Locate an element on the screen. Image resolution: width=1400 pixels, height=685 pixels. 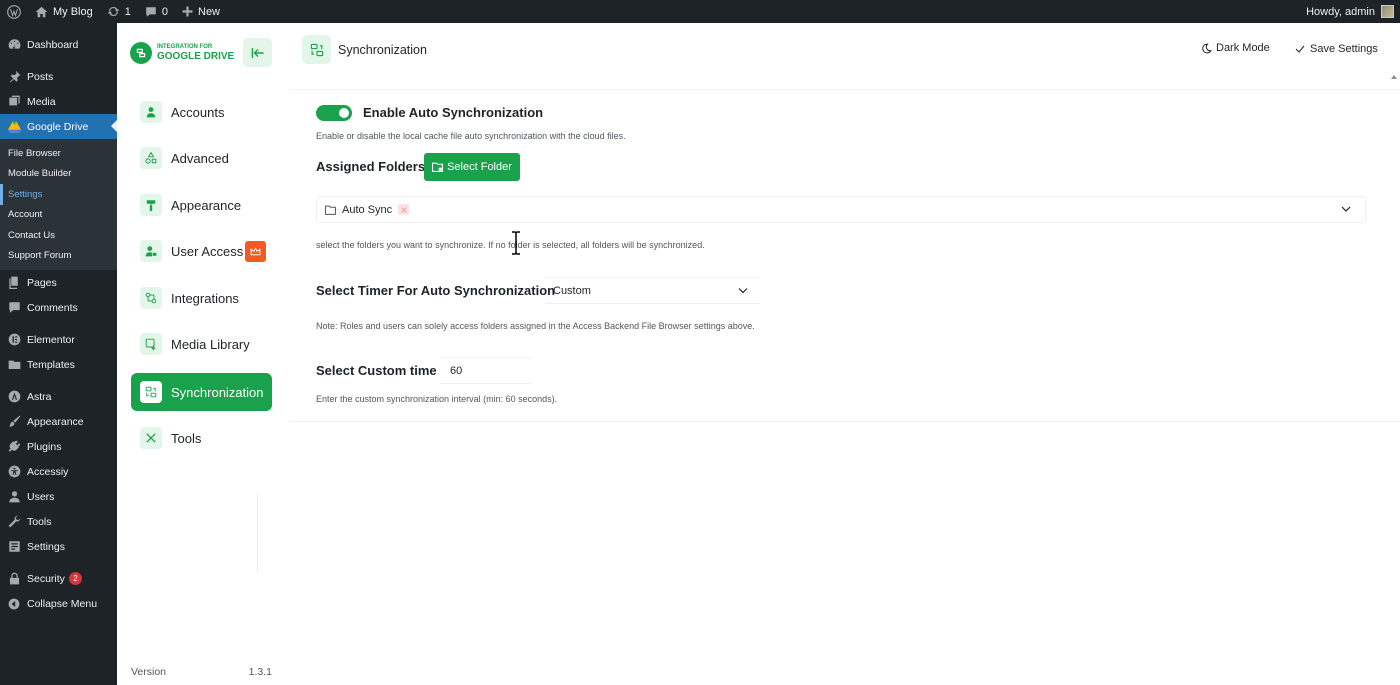
menu-pages-label: Pages is located at coordinates (42, 282).